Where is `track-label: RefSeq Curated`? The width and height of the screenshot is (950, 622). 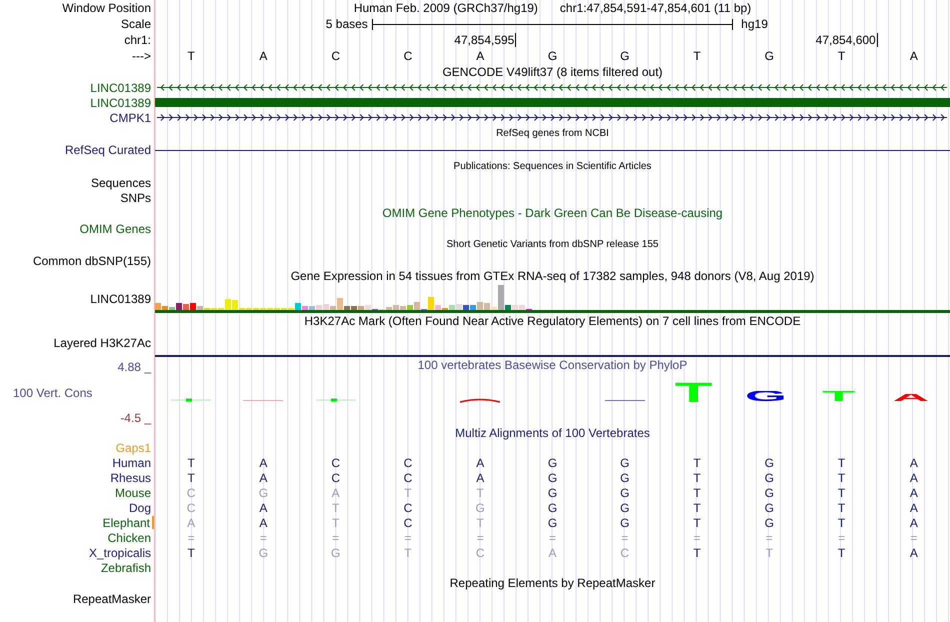 track-label: RefSeq Curated is located at coordinates (107, 150).